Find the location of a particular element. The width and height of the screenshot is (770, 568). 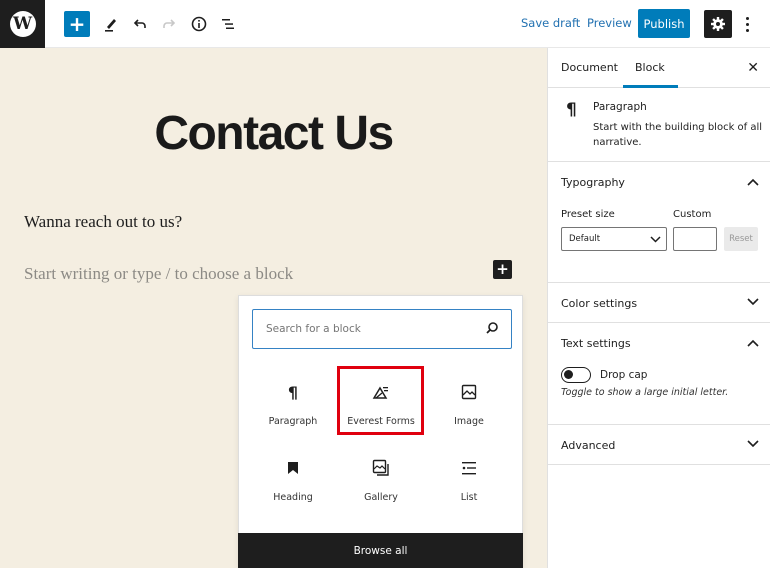

pencil-icon is located at coordinates (110, 25).